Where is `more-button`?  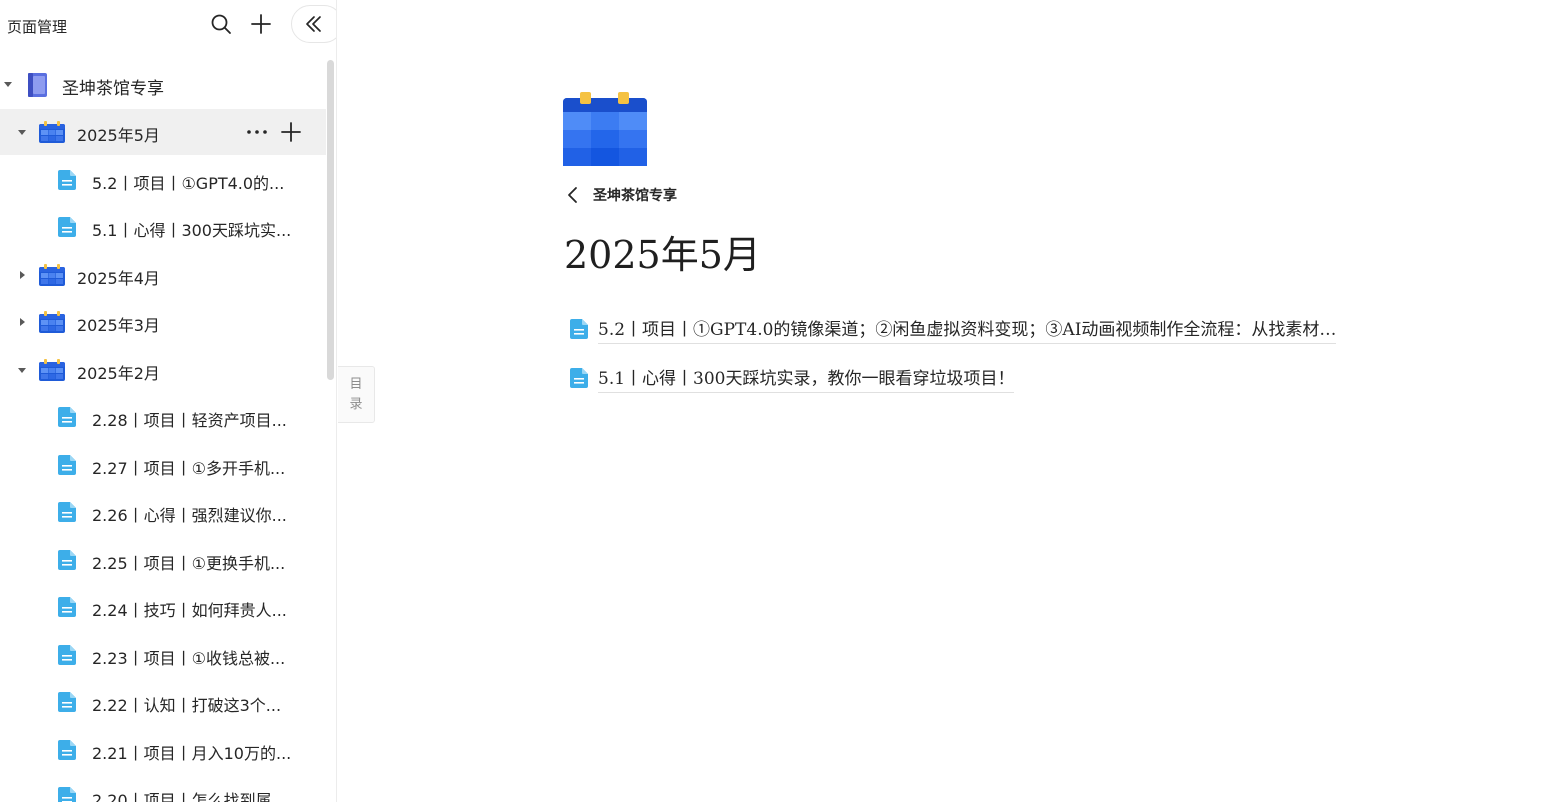 more-button is located at coordinates (257, 132).